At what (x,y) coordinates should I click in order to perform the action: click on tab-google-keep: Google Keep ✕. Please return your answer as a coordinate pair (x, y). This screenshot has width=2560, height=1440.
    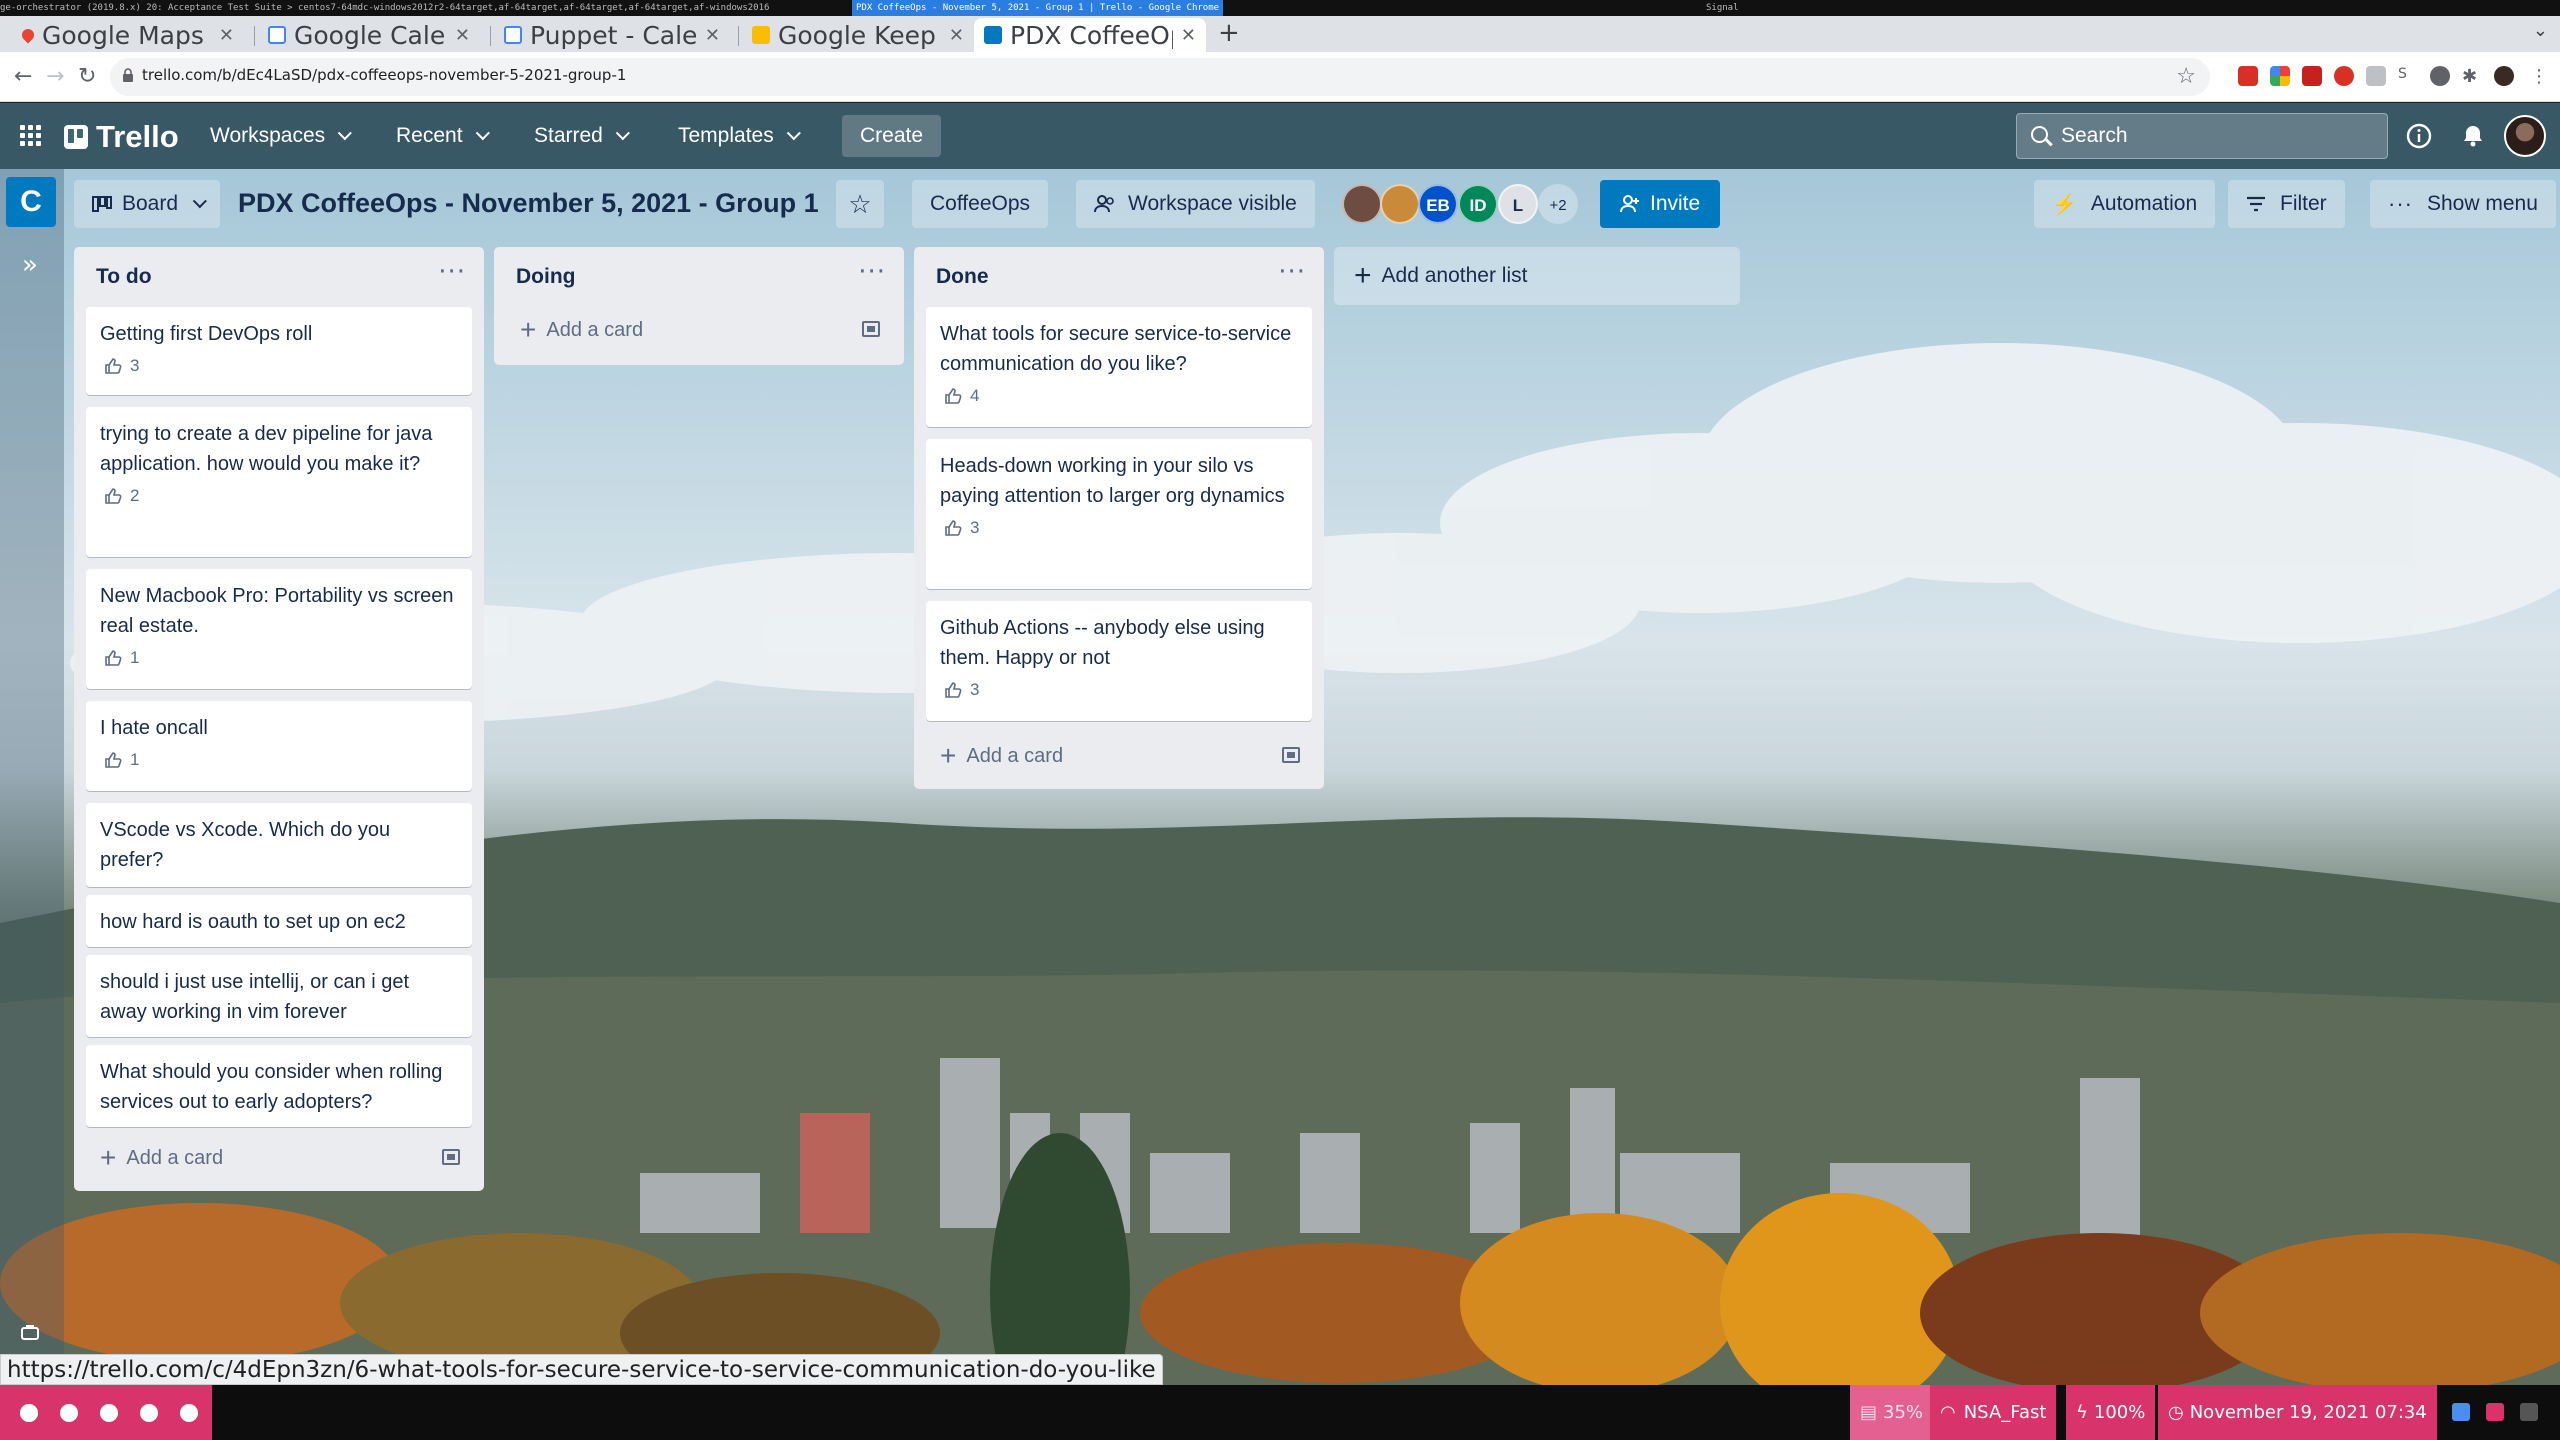
    Looking at the image, I should click on (858, 35).